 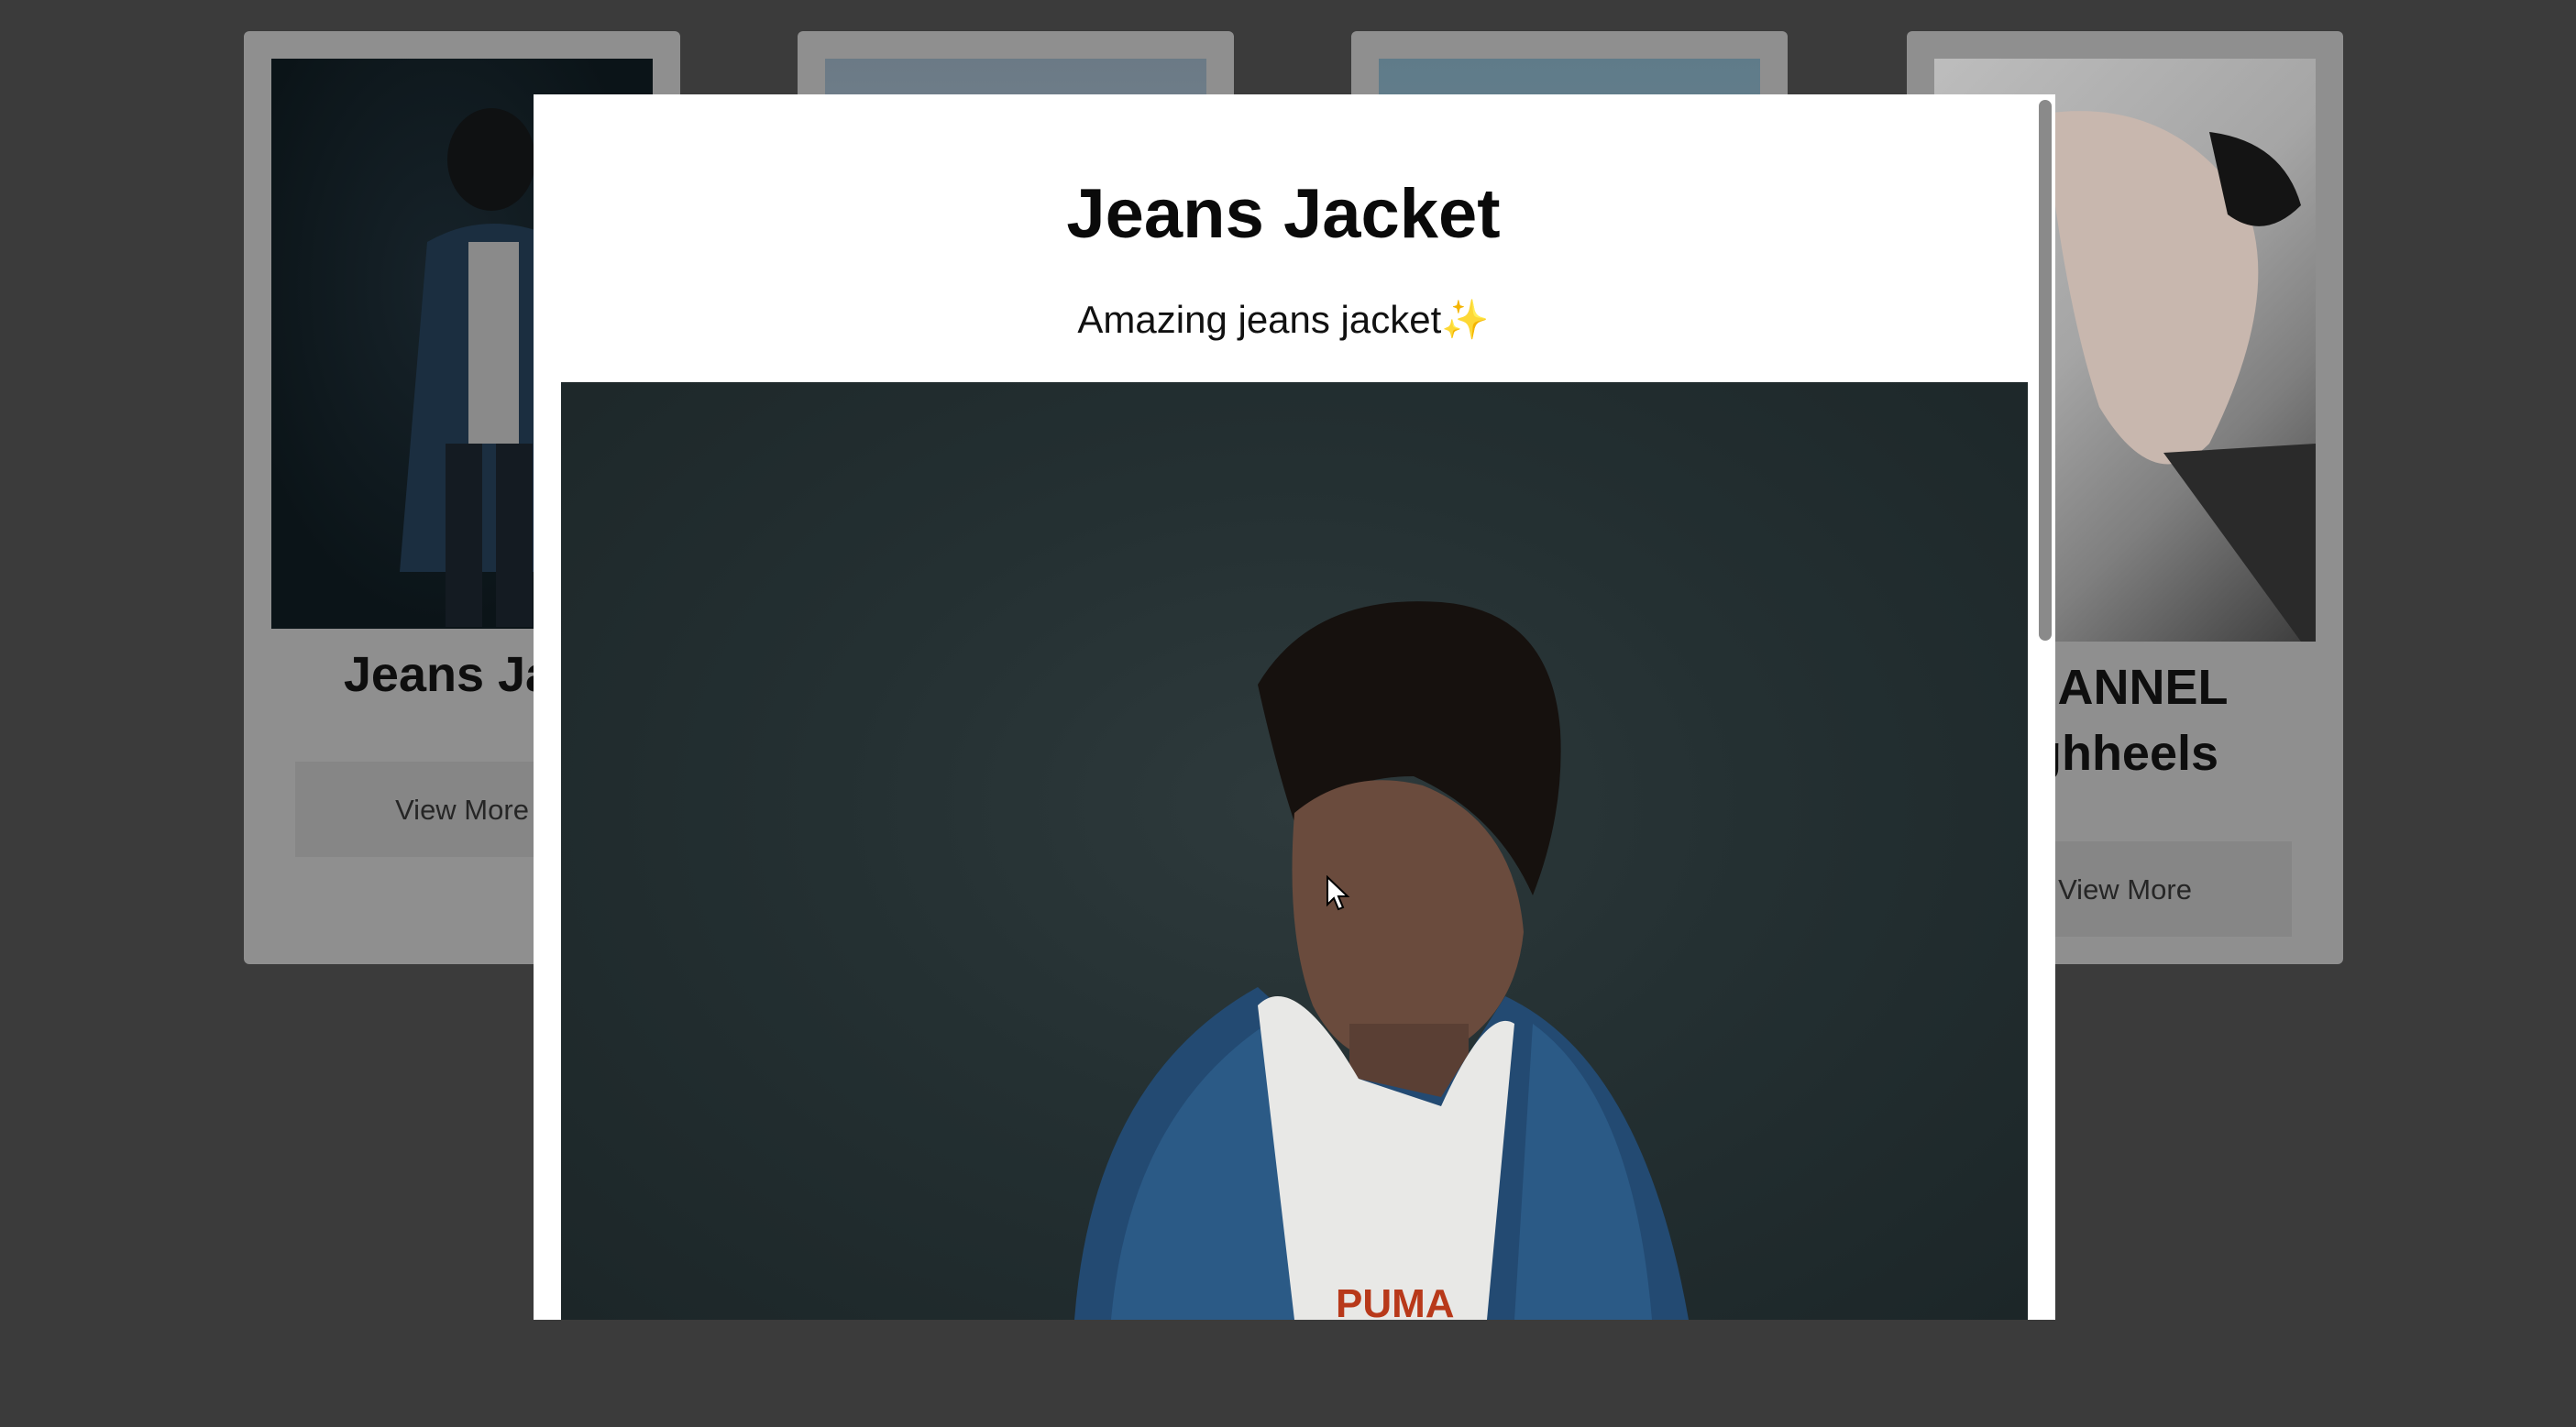 I want to click on modal-description: Amazing jeans jacket✨, so click(x=1283, y=319).